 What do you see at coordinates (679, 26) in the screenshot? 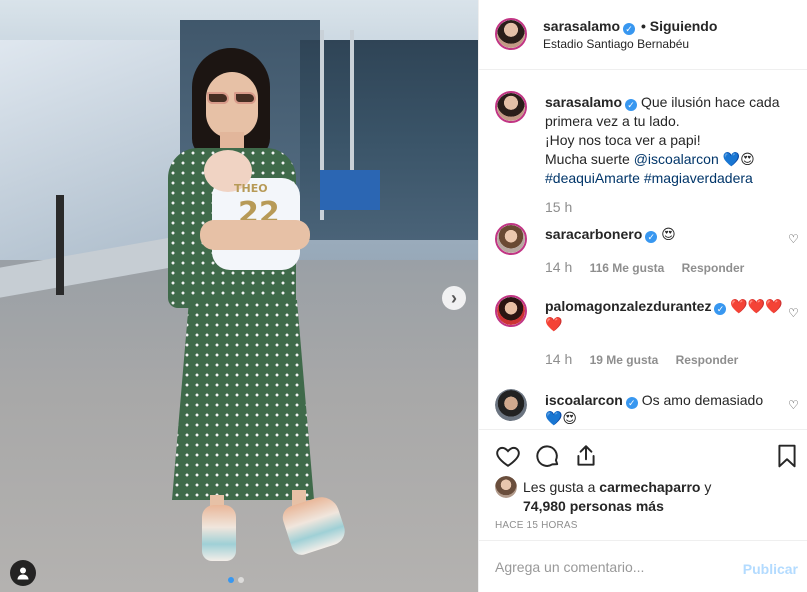
I see `follow-status: • Siguiendo` at bounding box center [679, 26].